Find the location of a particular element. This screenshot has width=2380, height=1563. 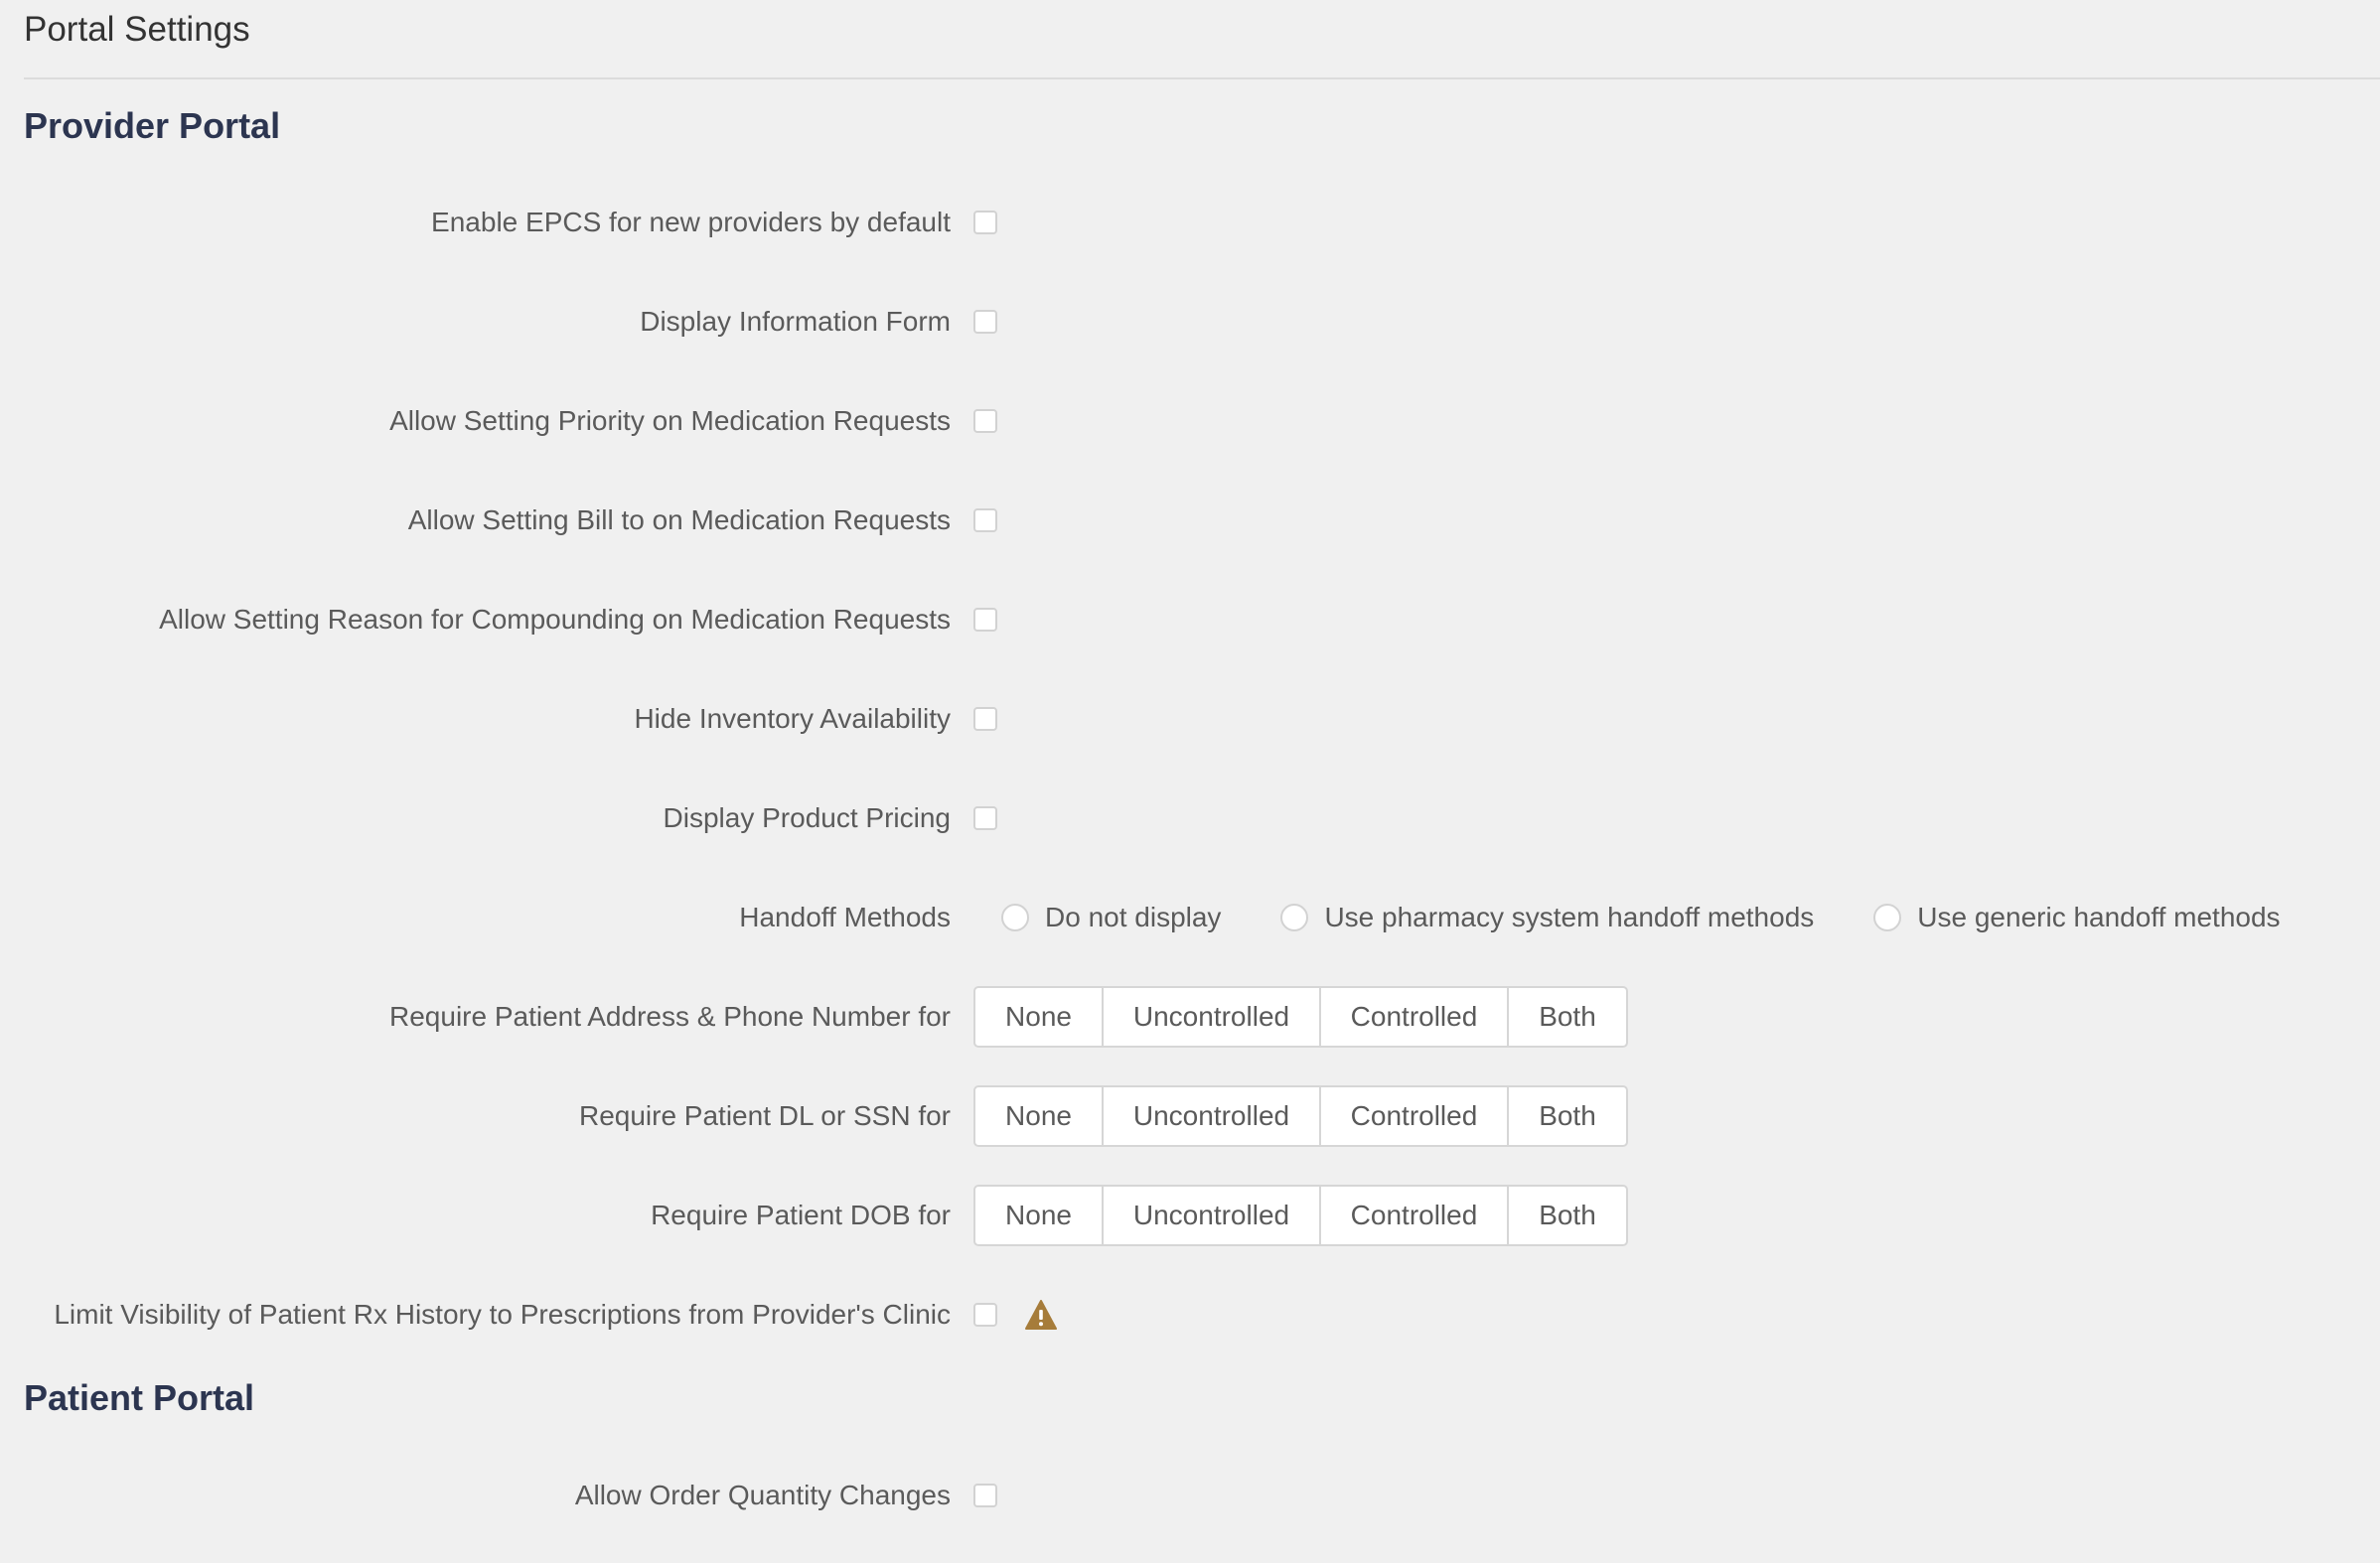

radio-label-do-not-display: Do not display is located at coordinates (1133, 917).